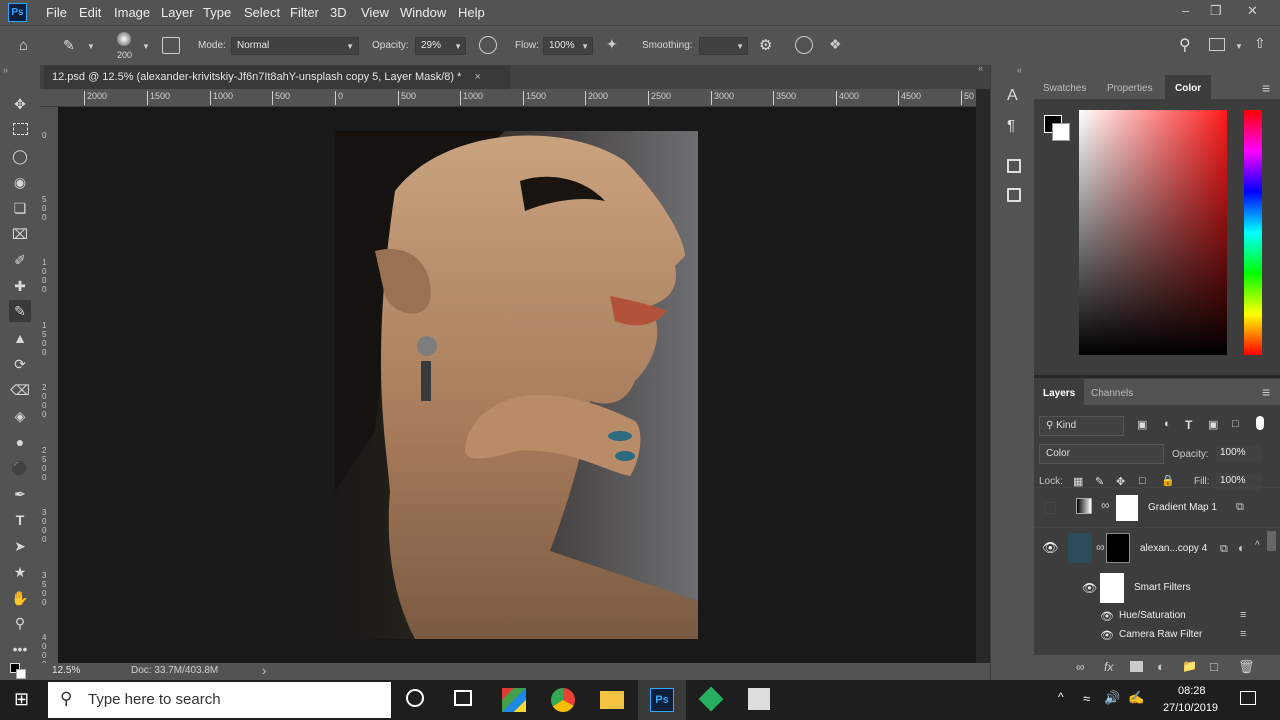 This screenshot has height=720, width=1280. What do you see at coordinates (1246, 667) in the screenshot?
I see `trash-icon: 🗑` at bounding box center [1246, 667].